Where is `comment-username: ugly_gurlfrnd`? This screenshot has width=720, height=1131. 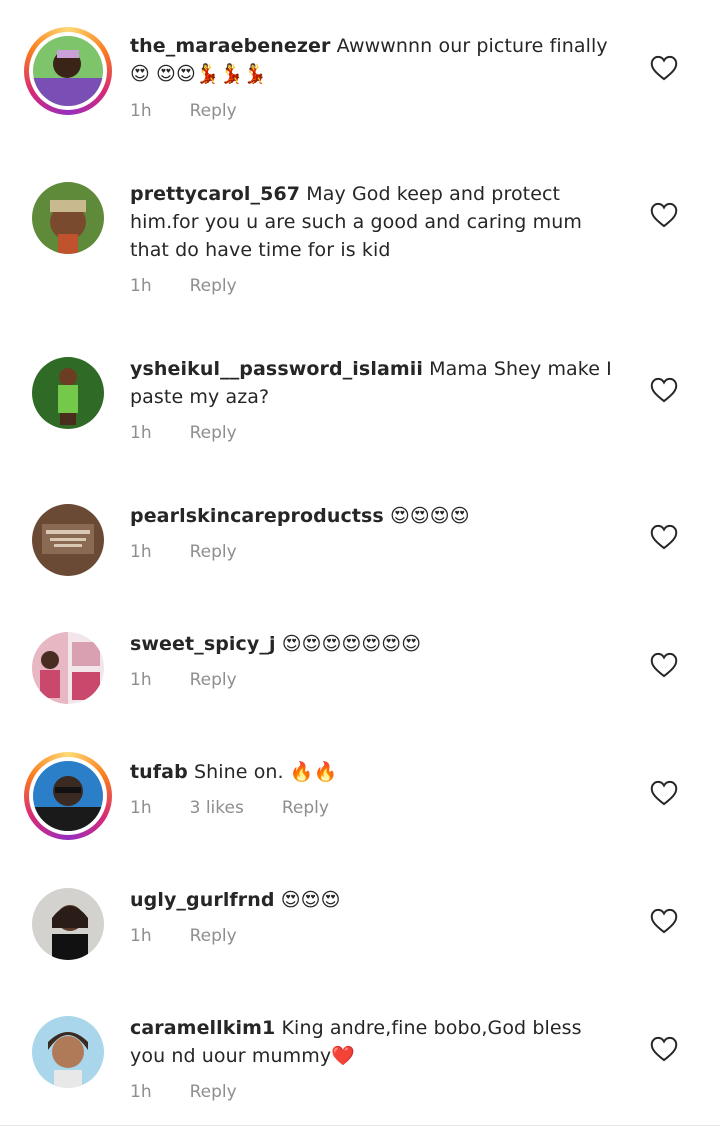
comment-username: ugly_gurlfrnd is located at coordinates (202, 900).